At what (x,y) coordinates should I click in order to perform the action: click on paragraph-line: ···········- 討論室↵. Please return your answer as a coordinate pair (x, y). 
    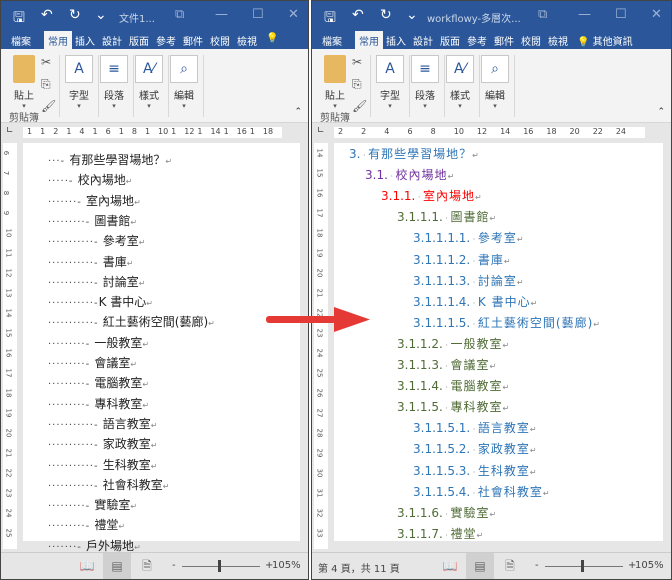
    Looking at the image, I should click on (96, 281).